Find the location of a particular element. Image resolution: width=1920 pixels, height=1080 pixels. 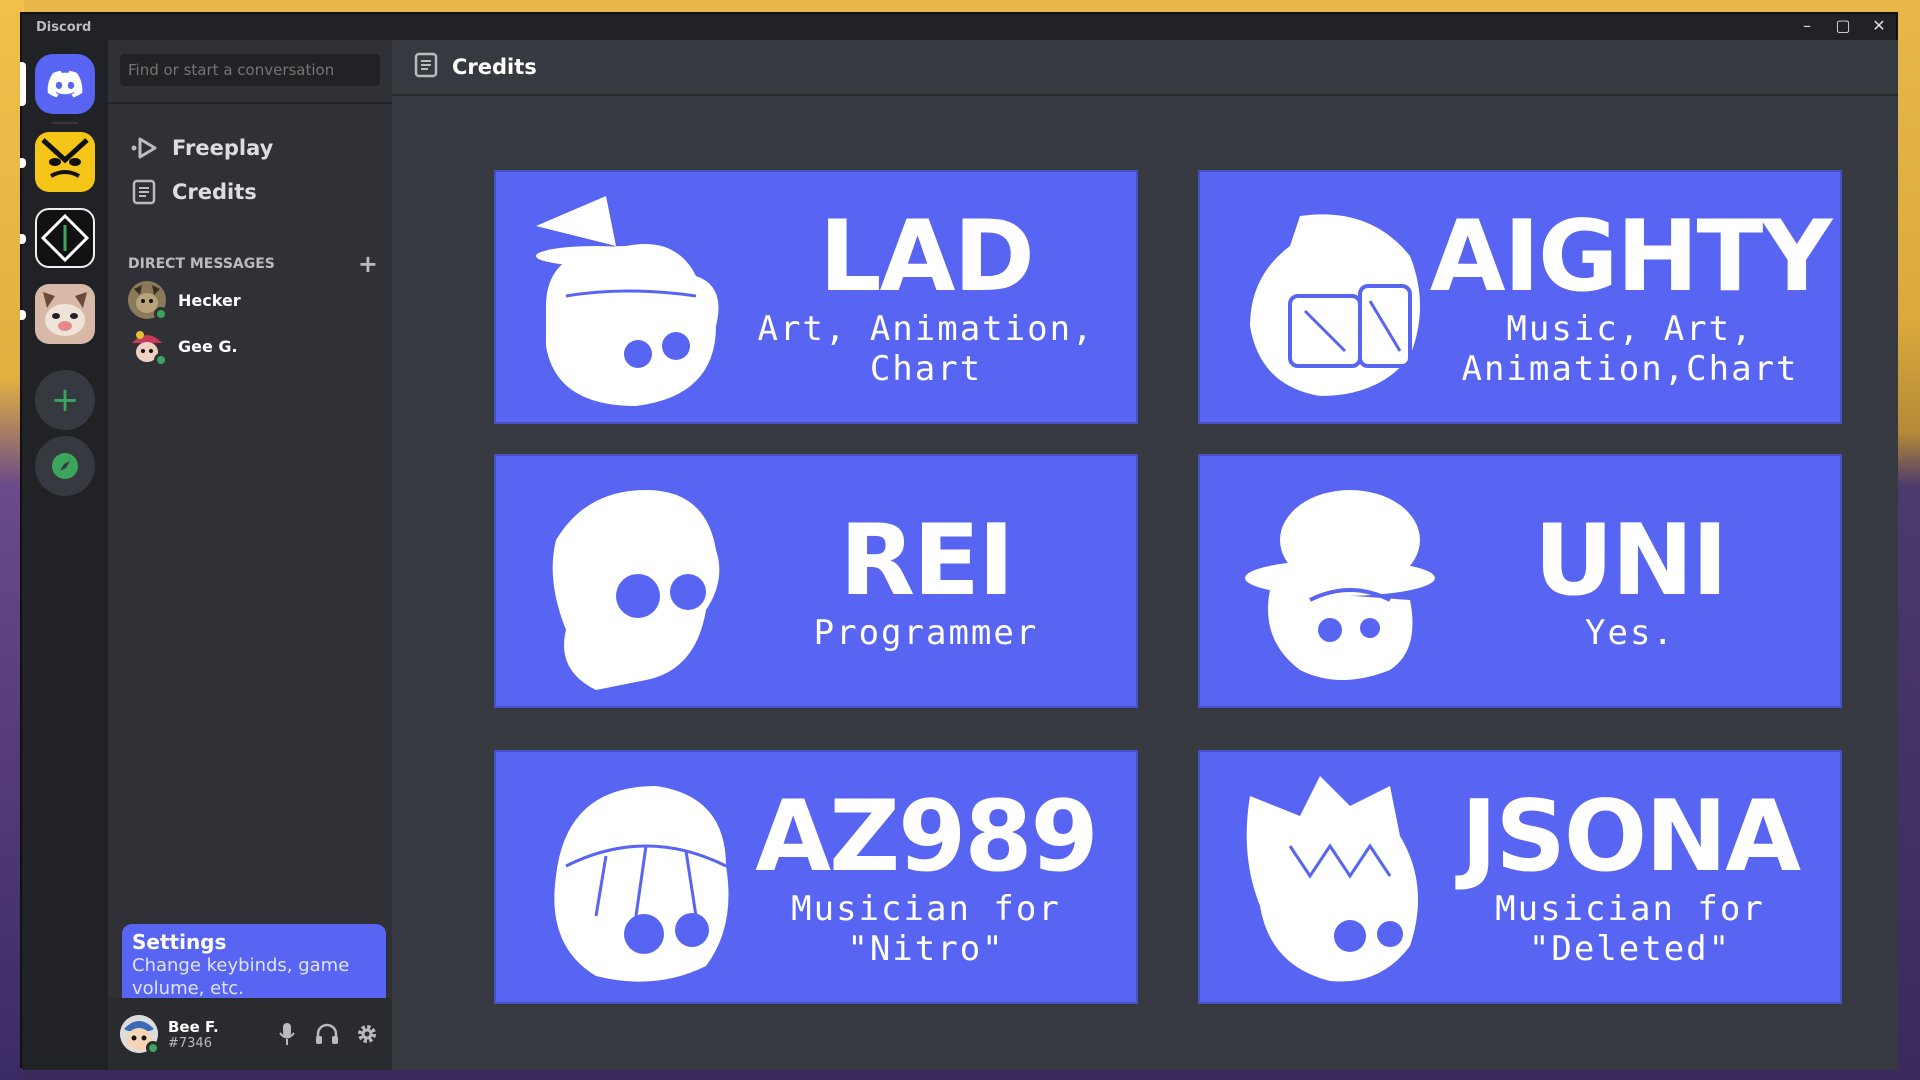

search-input is located at coordinates (250, 70).